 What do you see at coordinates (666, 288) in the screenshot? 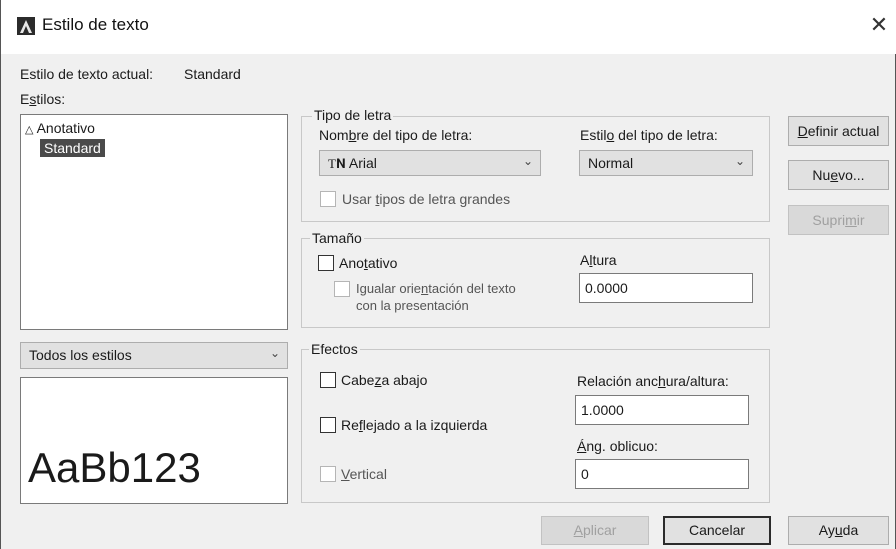
I see `height-input: 0.0000` at bounding box center [666, 288].